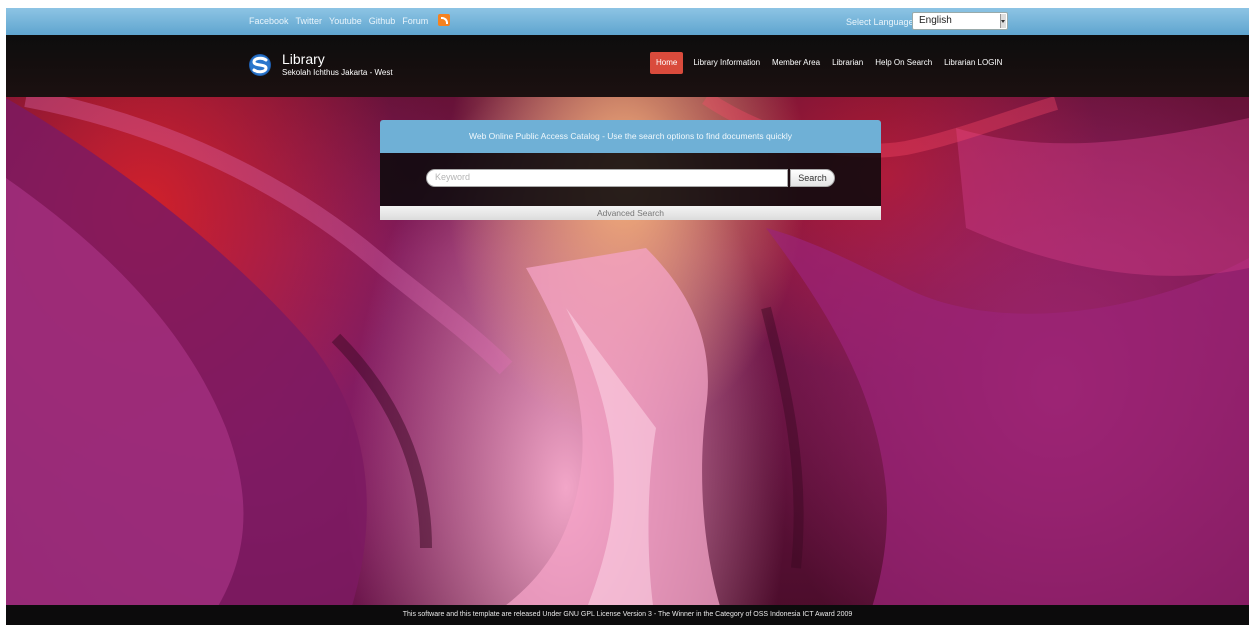 Image resolution: width=1251 pixels, height=625 pixels. I want to click on nav-librarian: Librarian, so click(847, 63).